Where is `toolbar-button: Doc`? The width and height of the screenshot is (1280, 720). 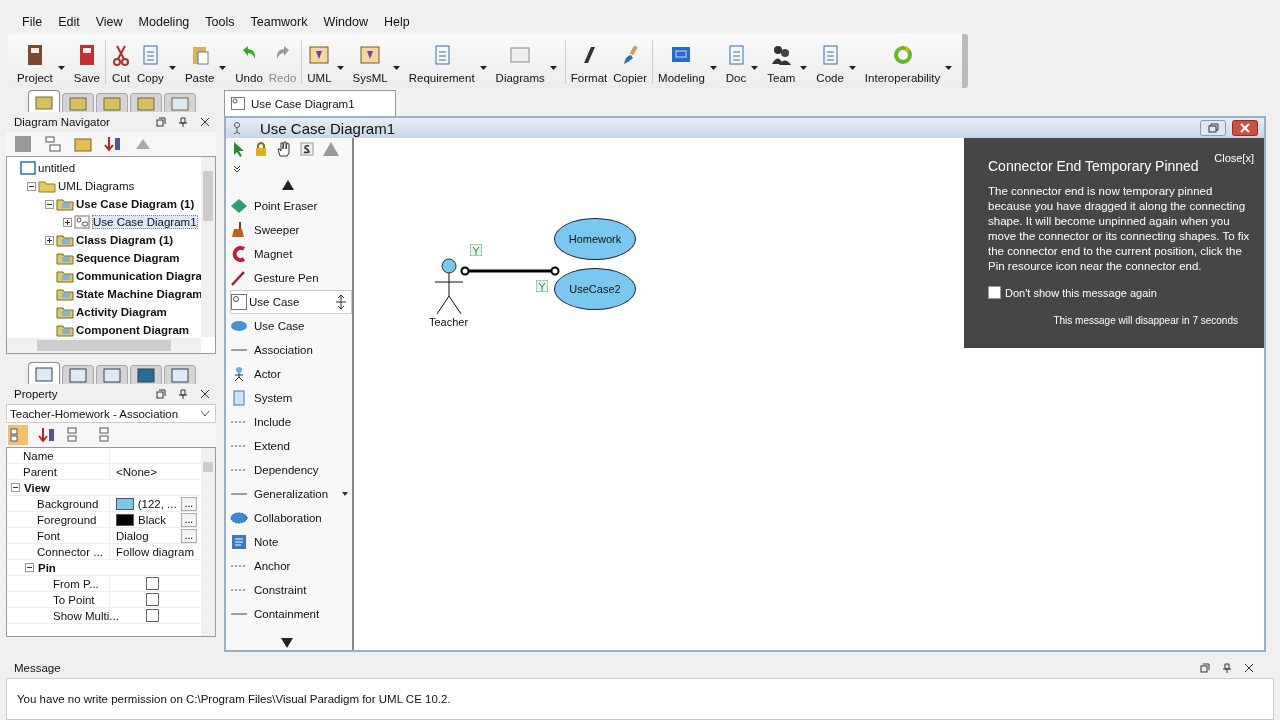 toolbar-button: Doc is located at coordinates (736, 64).